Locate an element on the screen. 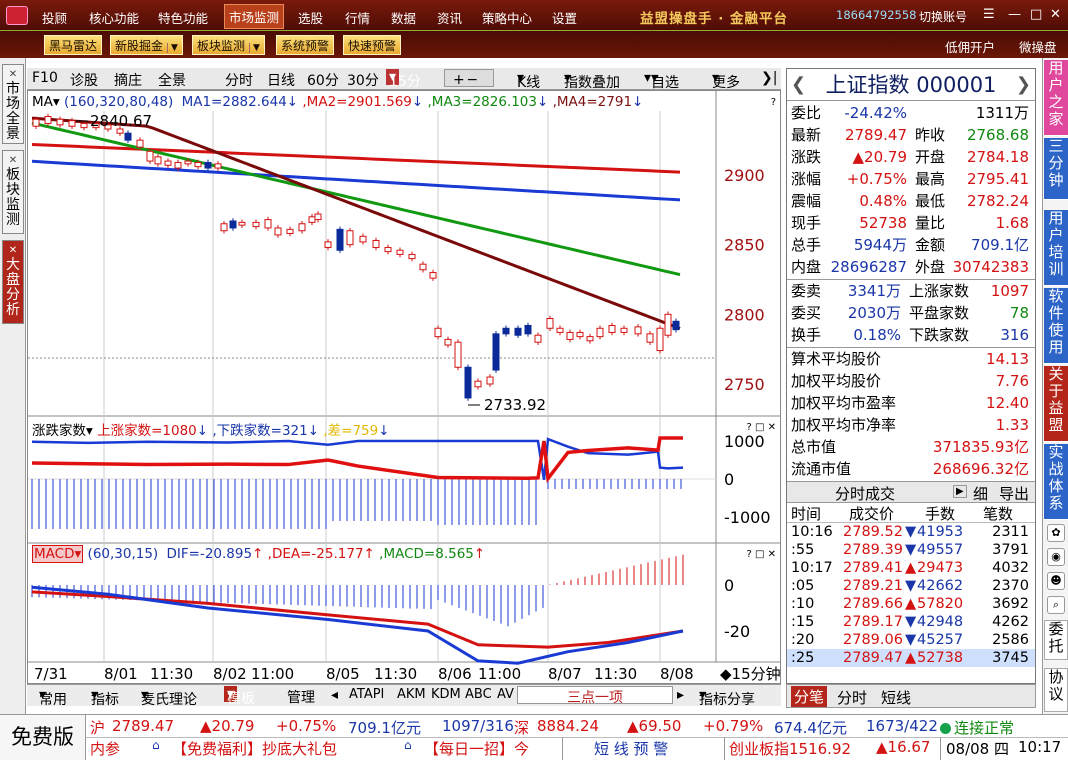 The width and height of the screenshot is (1068, 760). tab-manage: 管理 is located at coordinates (301, 697).